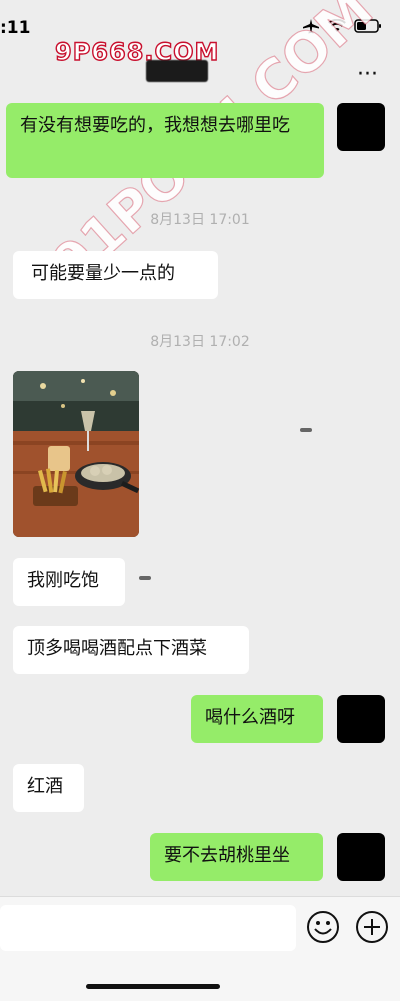 Image resolution: width=400 pixels, height=1001 pixels. Describe the element at coordinates (15, 28) in the screenshot. I see `status-time: :11` at that location.